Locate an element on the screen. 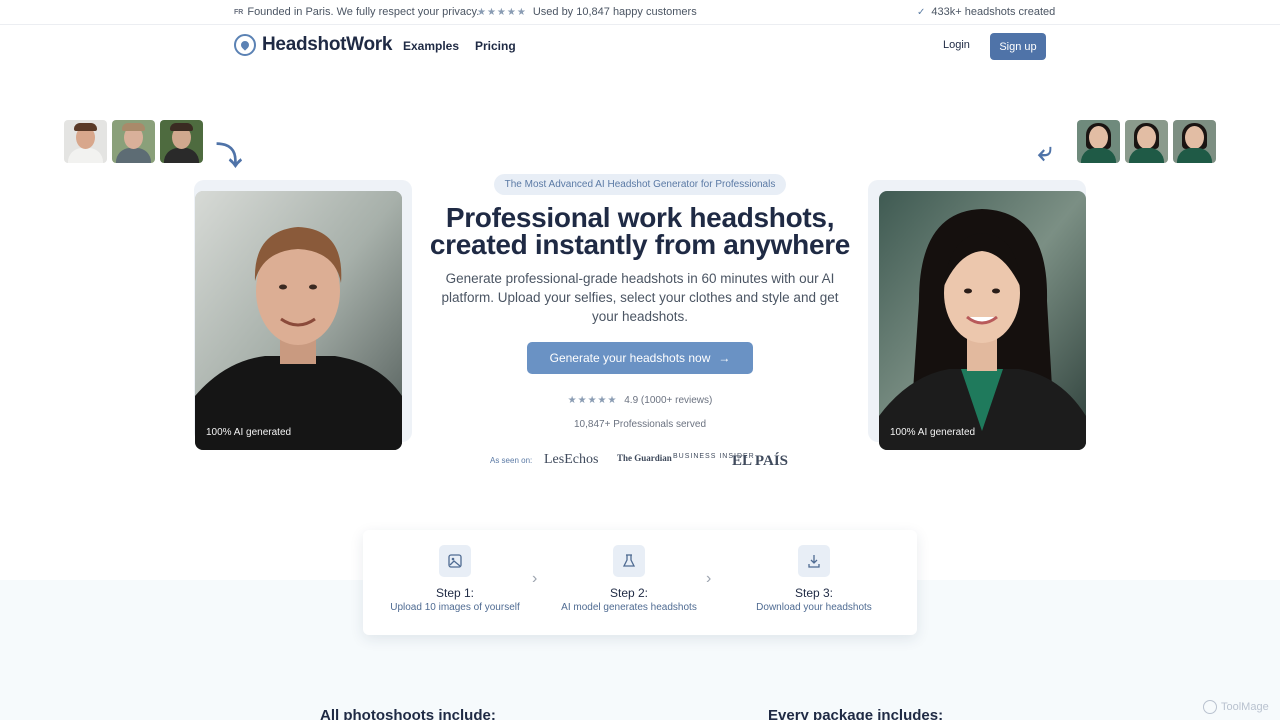 Image resolution: width=1280 pixels, height=720 pixels. image-icon is located at coordinates (455, 561).